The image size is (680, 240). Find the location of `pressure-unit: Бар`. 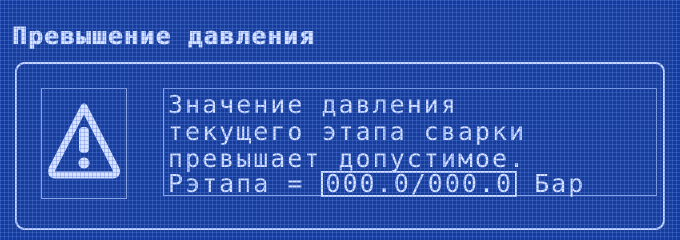

pressure-unit: Бар is located at coordinates (560, 183).